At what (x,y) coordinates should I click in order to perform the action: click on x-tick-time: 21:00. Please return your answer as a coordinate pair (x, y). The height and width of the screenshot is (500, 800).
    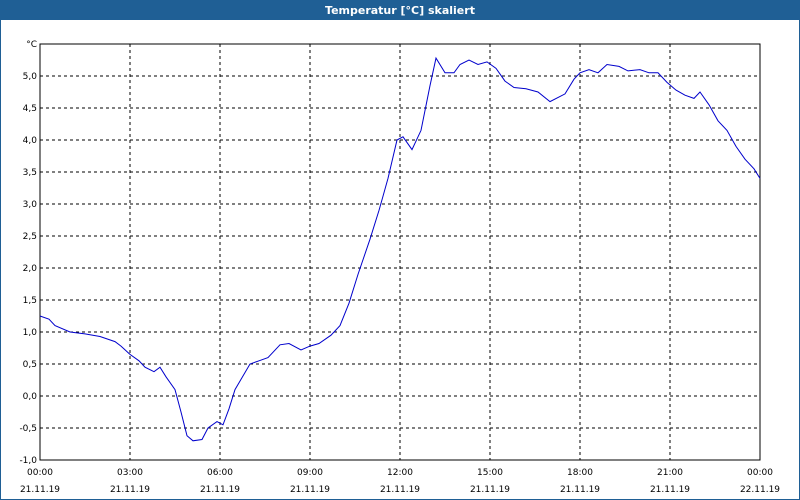
    Looking at the image, I should click on (670, 473).